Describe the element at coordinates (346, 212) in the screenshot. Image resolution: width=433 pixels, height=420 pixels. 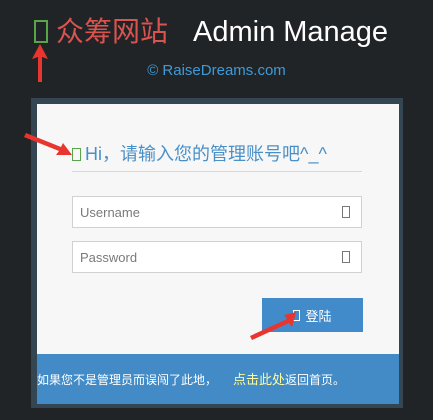
I see `user-icon` at that location.